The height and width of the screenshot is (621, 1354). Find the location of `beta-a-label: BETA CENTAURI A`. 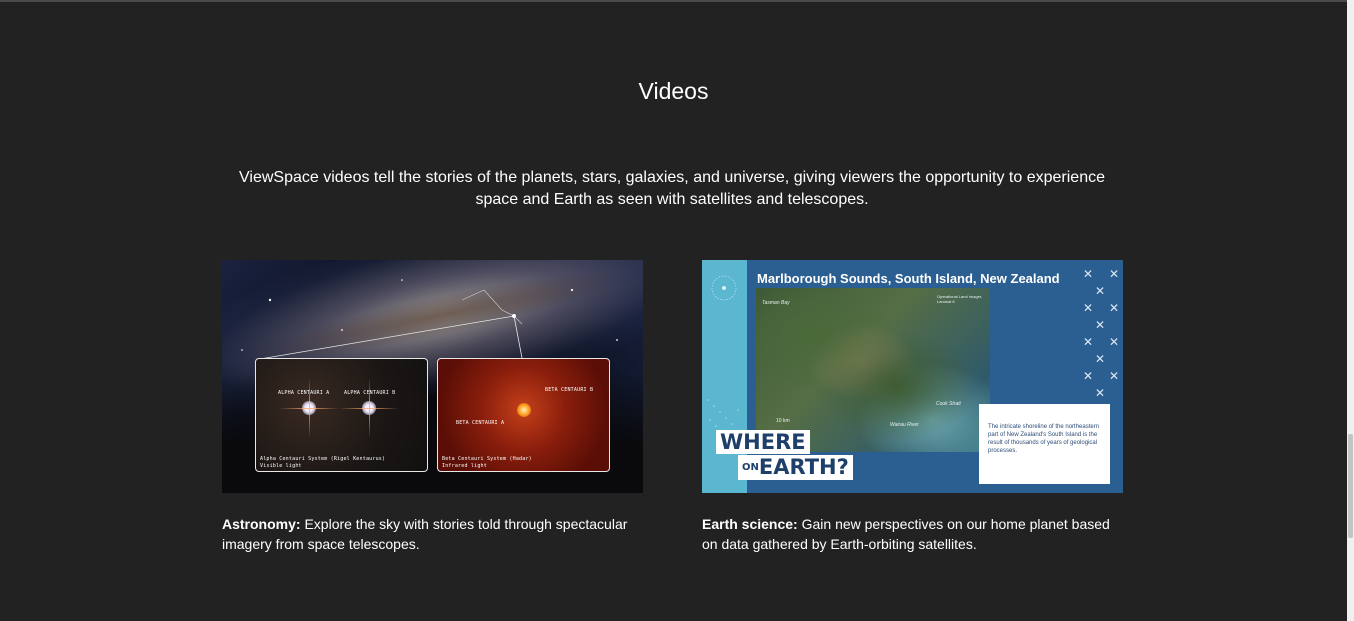

beta-a-label: BETA CENTAURI A is located at coordinates (480, 423).